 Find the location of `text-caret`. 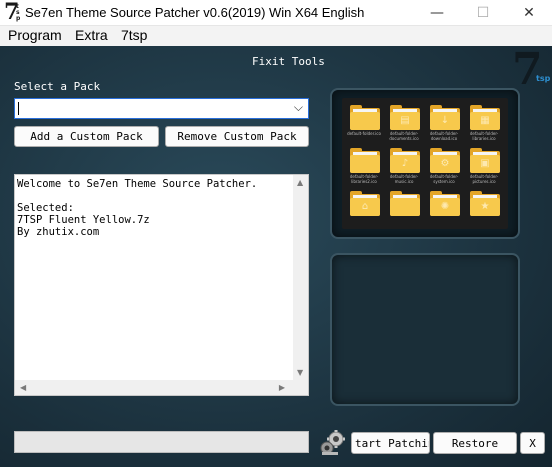

text-caret is located at coordinates (18, 108).